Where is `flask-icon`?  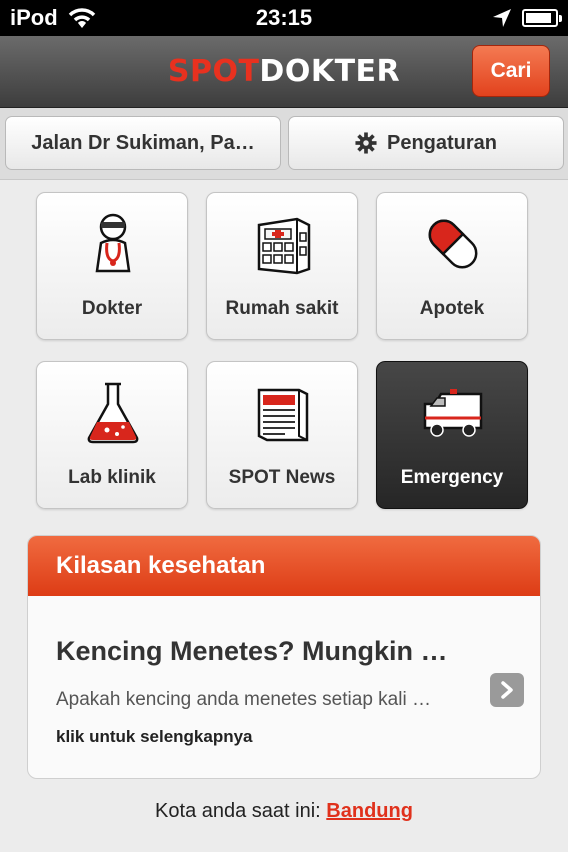
flask-icon is located at coordinates (113, 413).